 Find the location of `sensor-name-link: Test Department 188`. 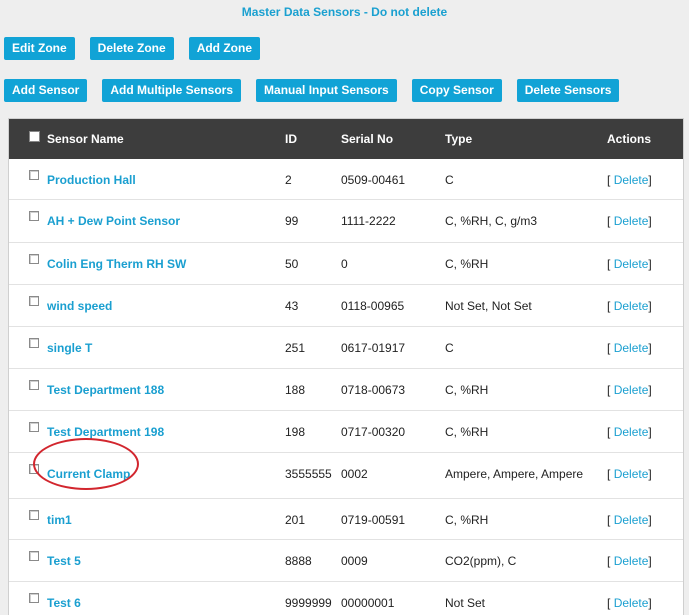

sensor-name-link: Test Department 188 is located at coordinates (105, 390).